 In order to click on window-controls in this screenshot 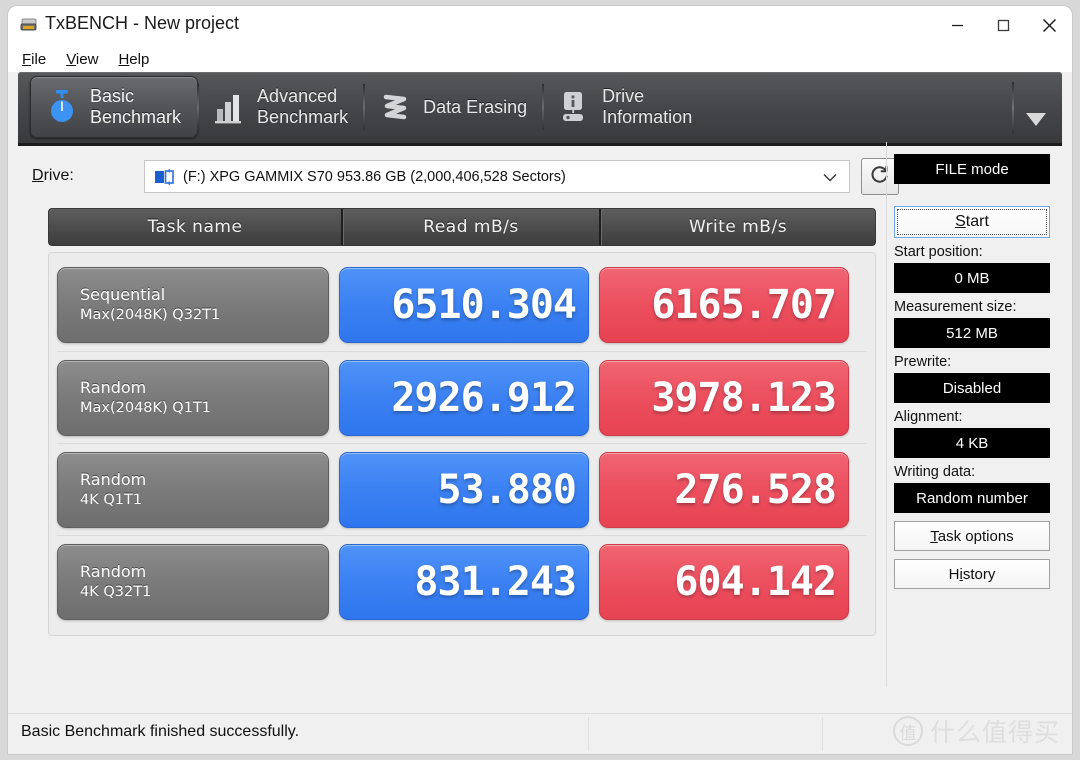, I will do `click(1003, 25)`.